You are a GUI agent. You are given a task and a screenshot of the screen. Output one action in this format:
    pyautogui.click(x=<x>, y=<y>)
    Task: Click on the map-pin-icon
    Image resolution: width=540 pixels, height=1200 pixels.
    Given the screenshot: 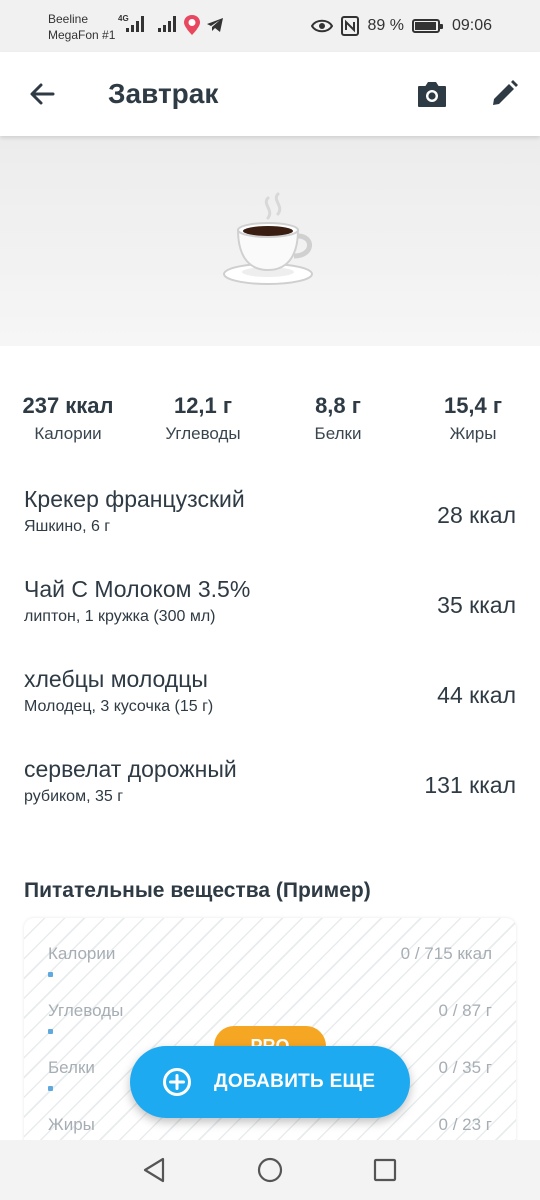 What is the action you would take?
    pyautogui.click(x=192, y=25)
    